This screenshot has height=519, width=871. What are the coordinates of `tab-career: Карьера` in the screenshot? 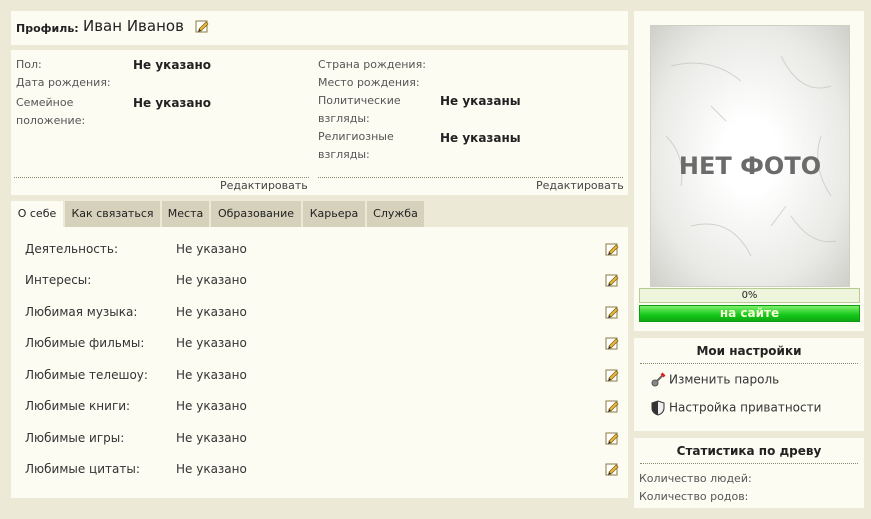 It's located at (334, 214).